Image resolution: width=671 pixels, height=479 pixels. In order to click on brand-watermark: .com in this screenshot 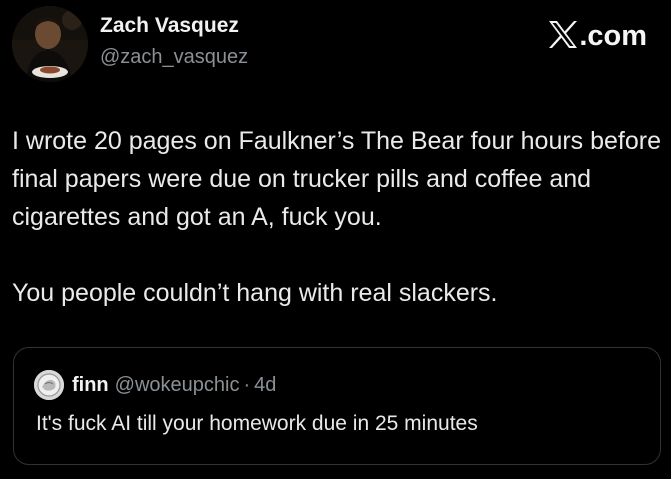, I will do `click(597, 34)`.